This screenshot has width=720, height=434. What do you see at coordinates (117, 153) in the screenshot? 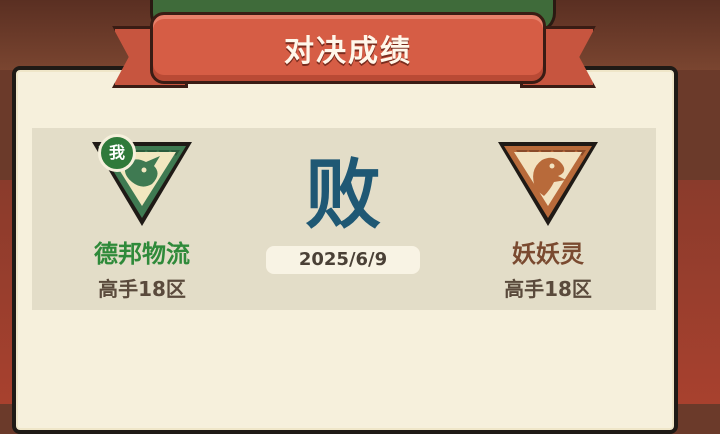
I see `self-badge: 我` at bounding box center [117, 153].